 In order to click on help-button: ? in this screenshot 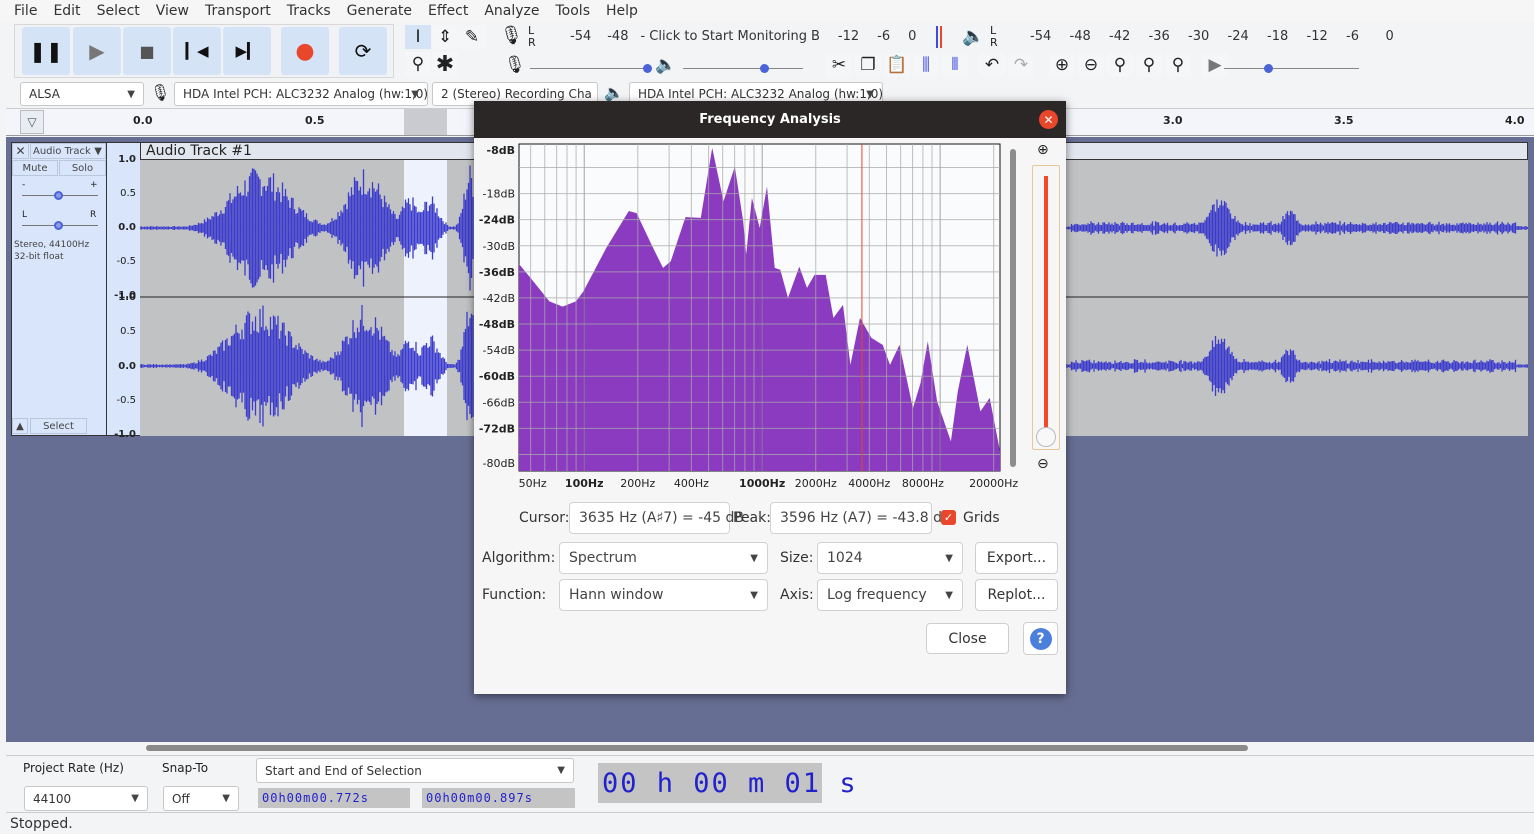, I will do `click(1040, 638)`.